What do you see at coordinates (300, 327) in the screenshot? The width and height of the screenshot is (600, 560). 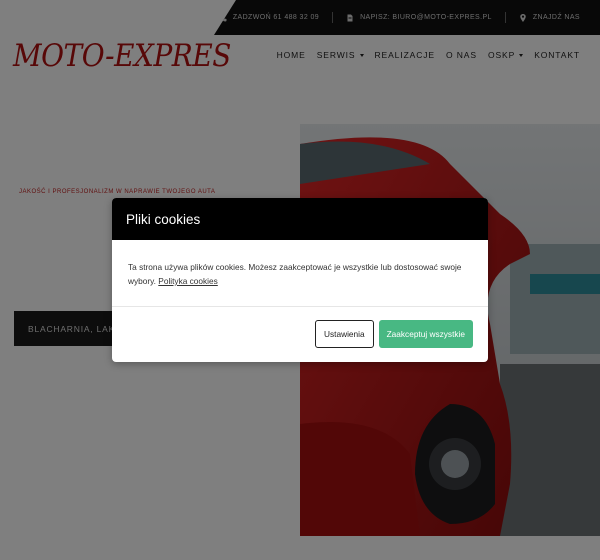 I see `cookie-dialog-actions: Ustawienia Zaakceptuj wszystkie` at bounding box center [300, 327].